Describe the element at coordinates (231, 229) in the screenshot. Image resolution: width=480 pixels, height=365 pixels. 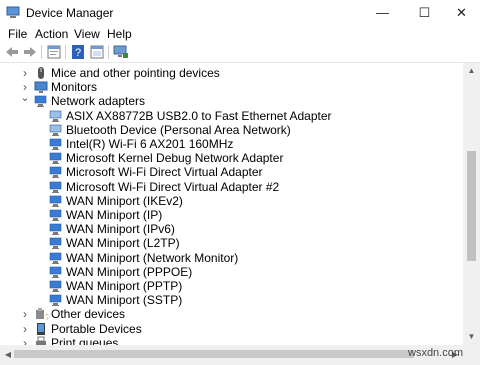
I see `tree-device-item: WAN Miniport (IPv6)` at that location.